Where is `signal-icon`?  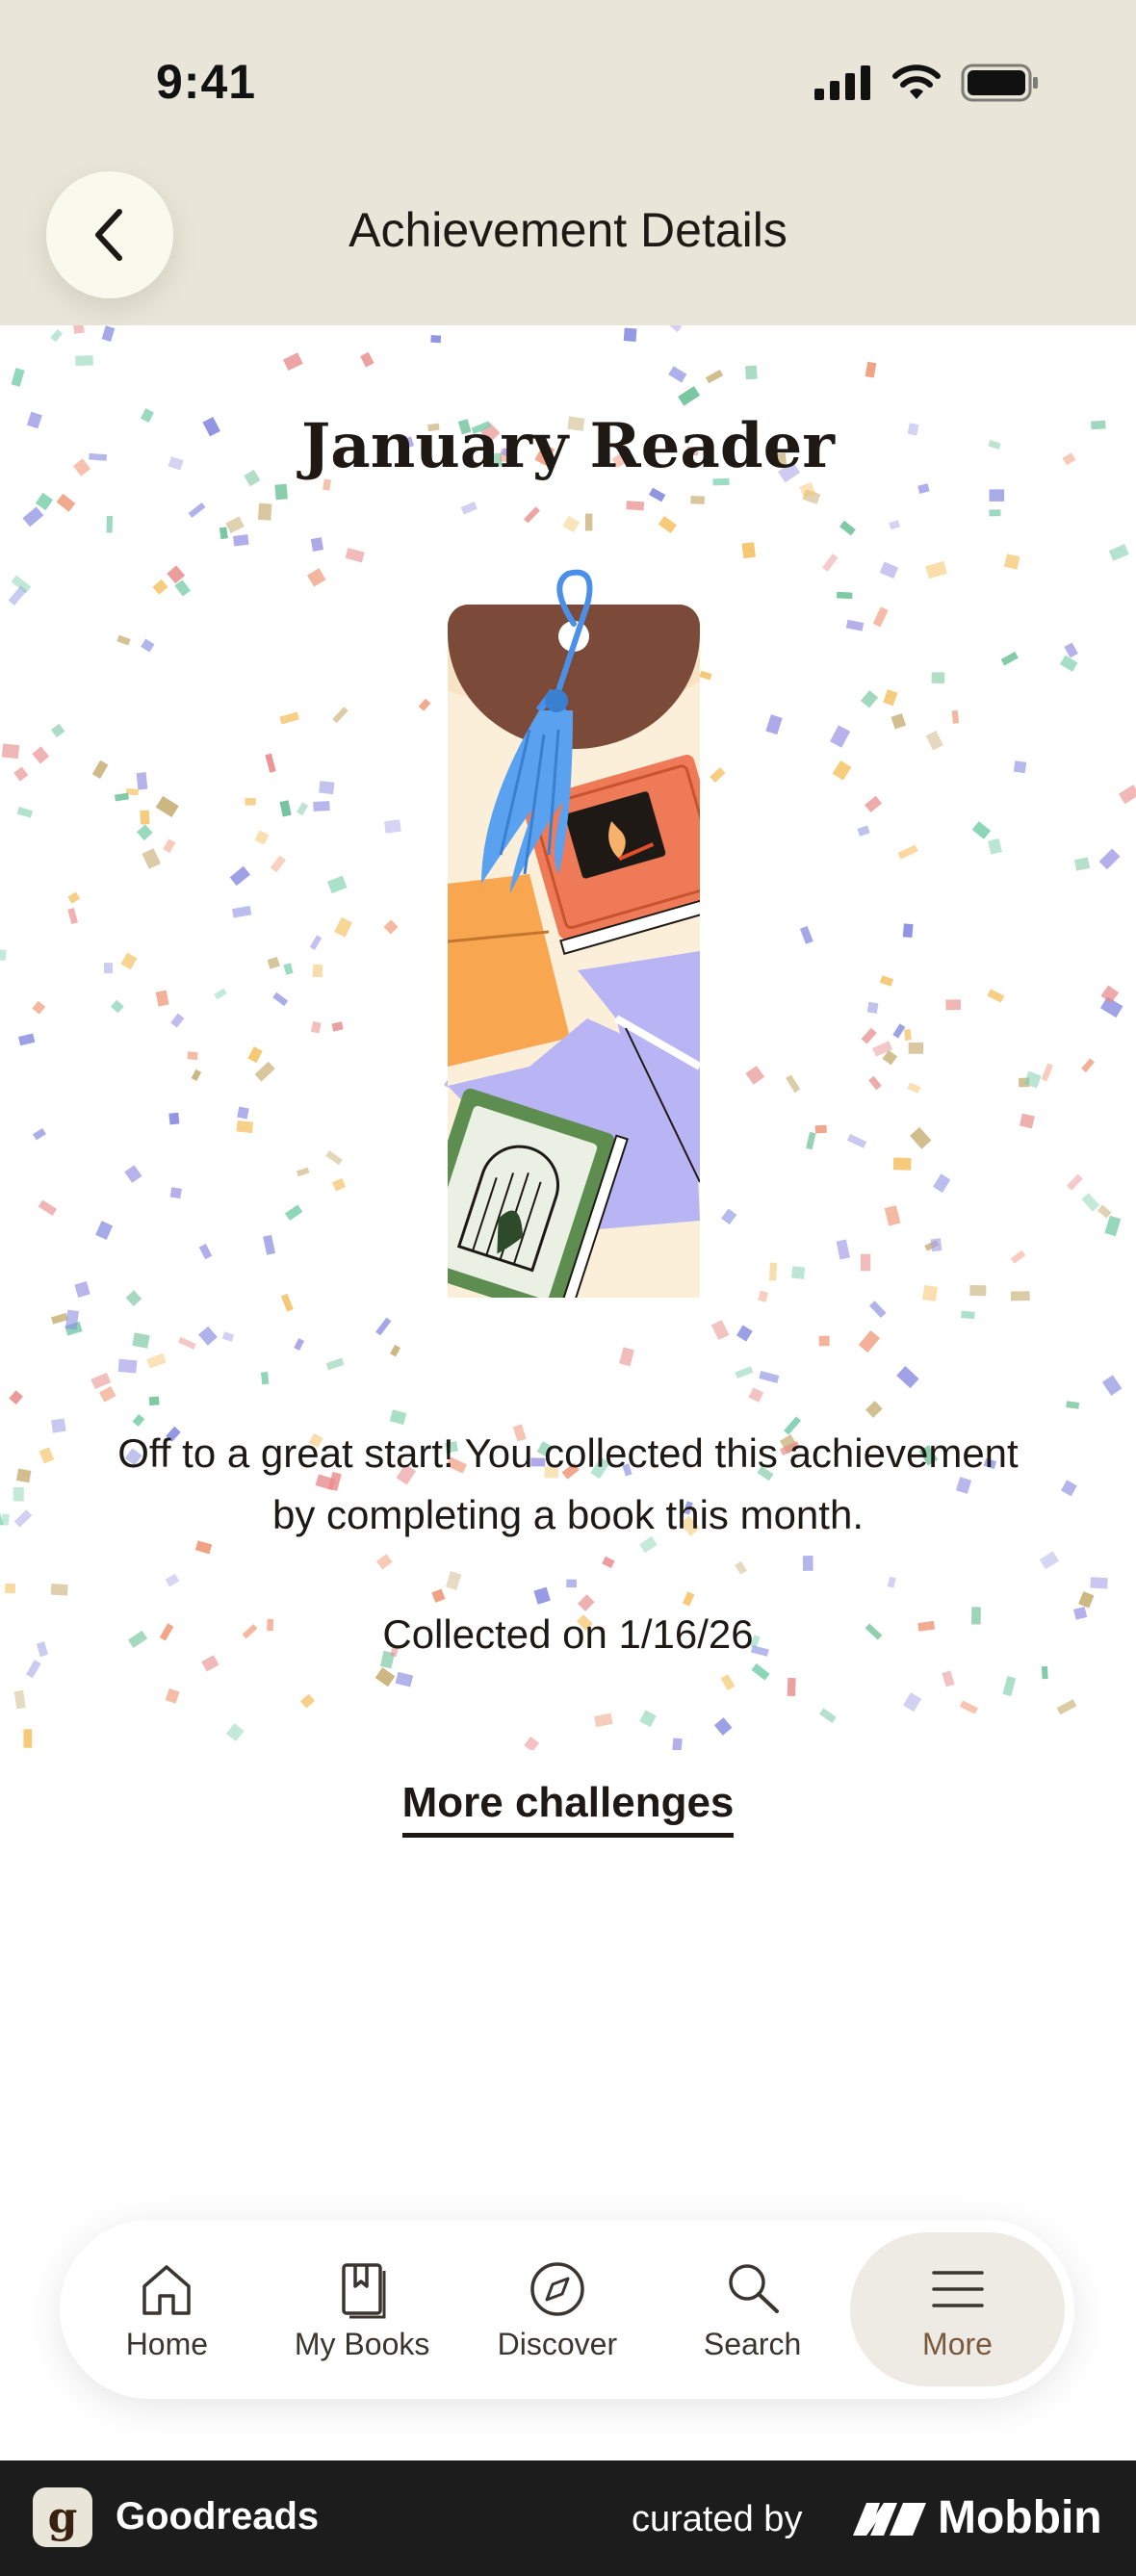 signal-icon is located at coordinates (842, 82).